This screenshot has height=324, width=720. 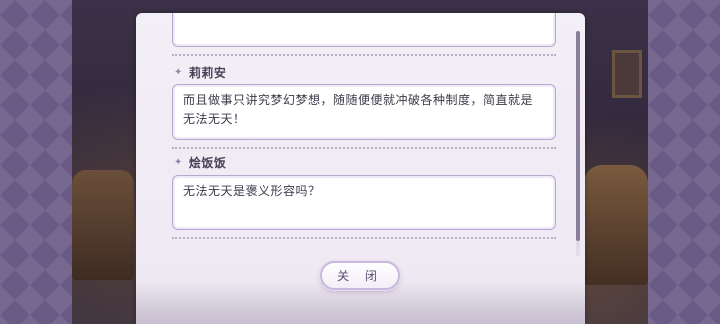 I want to click on armchair-right, so click(x=616, y=225).